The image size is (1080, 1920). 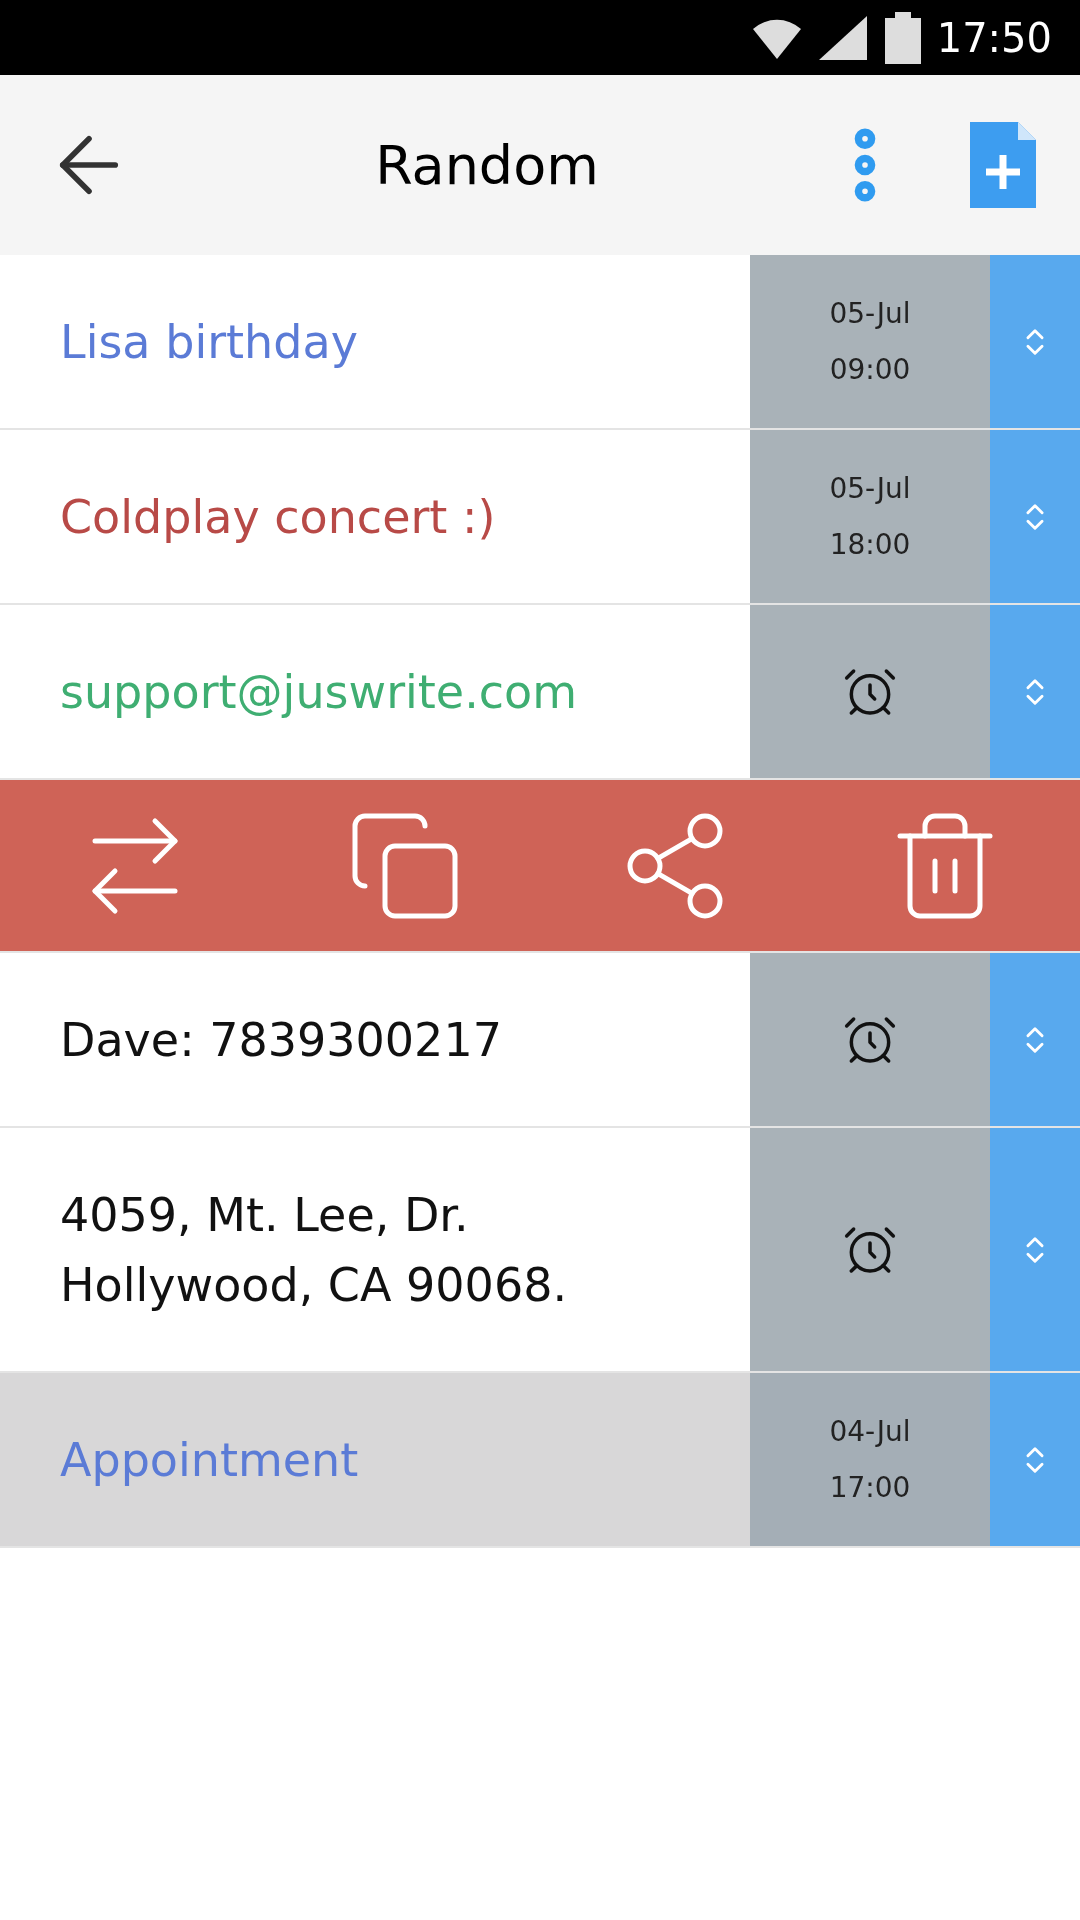 I want to click on add-note-icon, so click(x=1003, y=165).